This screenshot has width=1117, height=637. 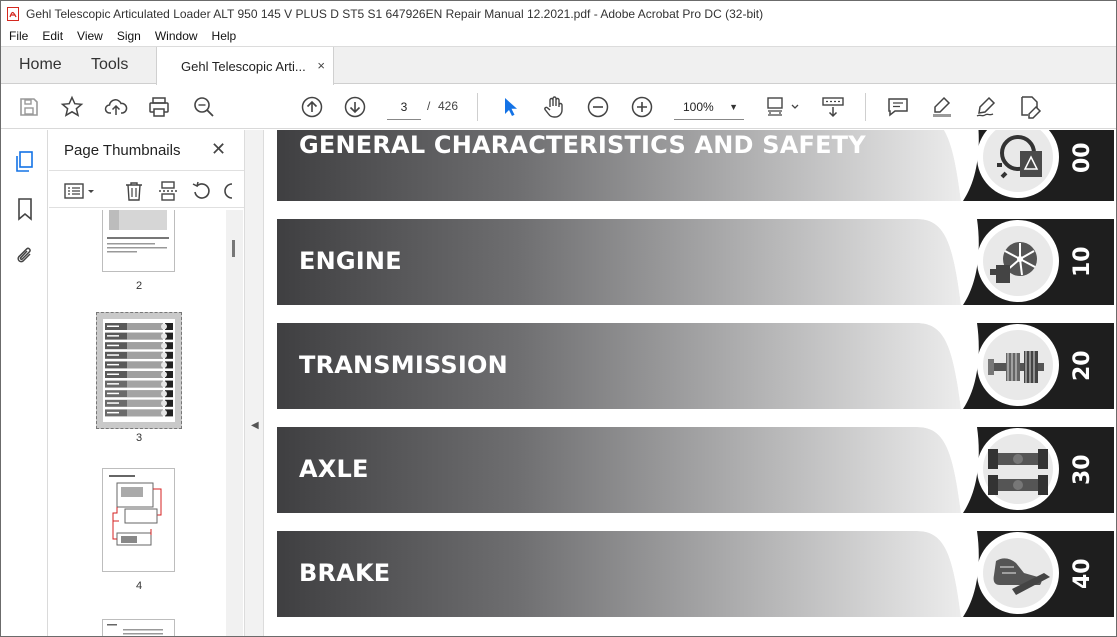 I want to click on thumbnail-label: 2, so click(x=139, y=286).